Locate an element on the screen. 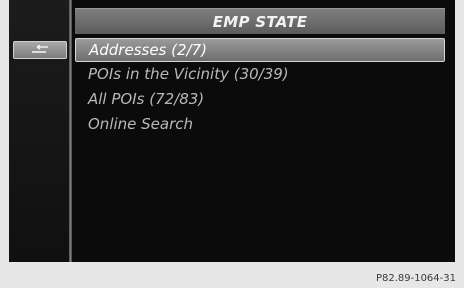 Image resolution: width=464 pixels, height=288 pixels. menu-item-online-search: Online Search is located at coordinates (260, 124).